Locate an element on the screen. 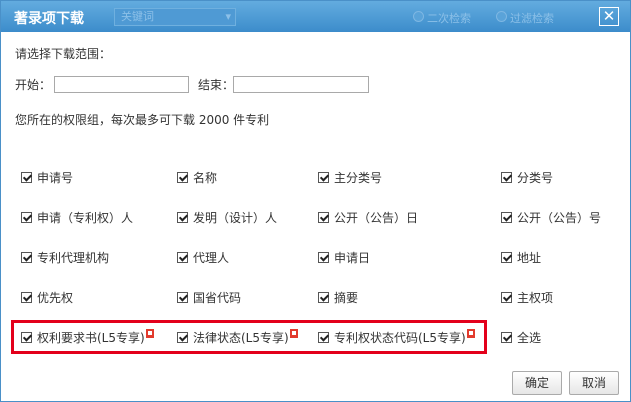 Image resolution: width=631 pixels, height=402 pixels. ok-button: 确定 is located at coordinates (537, 383).